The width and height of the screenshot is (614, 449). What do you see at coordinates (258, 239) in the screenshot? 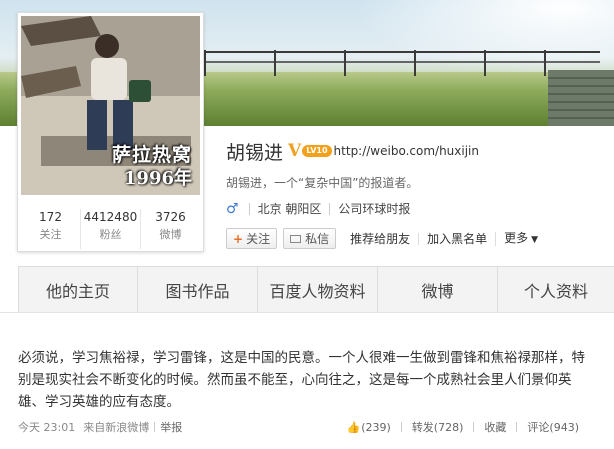
I see `follow-label: 关注` at bounding box center [258, 239].